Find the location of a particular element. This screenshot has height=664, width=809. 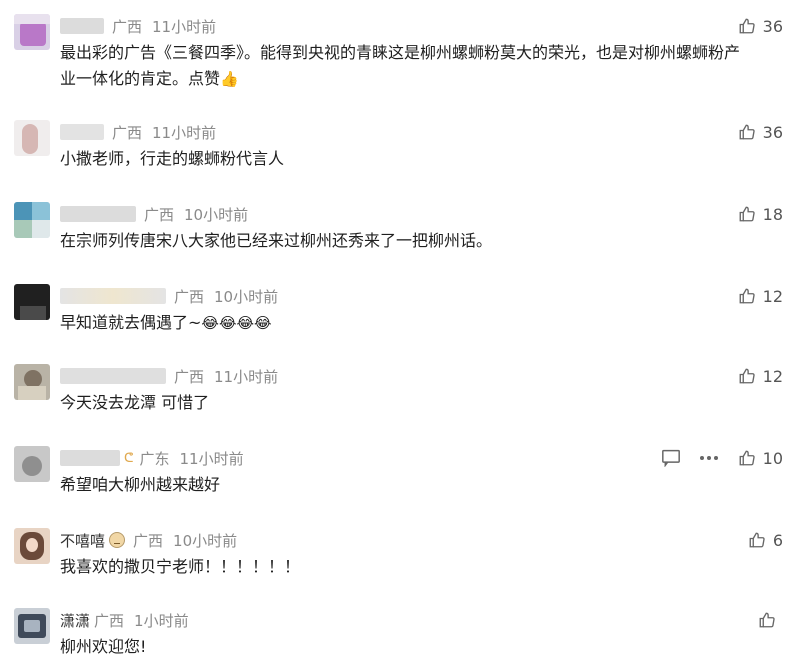

like-button: 18 is located at coordinates (760, 214).